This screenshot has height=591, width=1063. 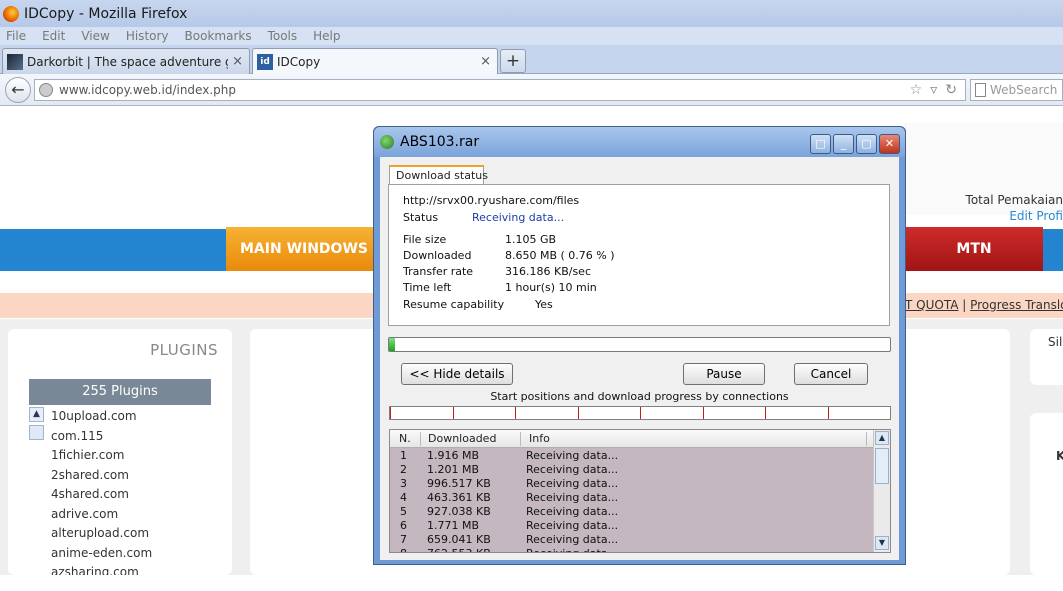 I want to click on connection-number: 7, so click(x=403, y=539).